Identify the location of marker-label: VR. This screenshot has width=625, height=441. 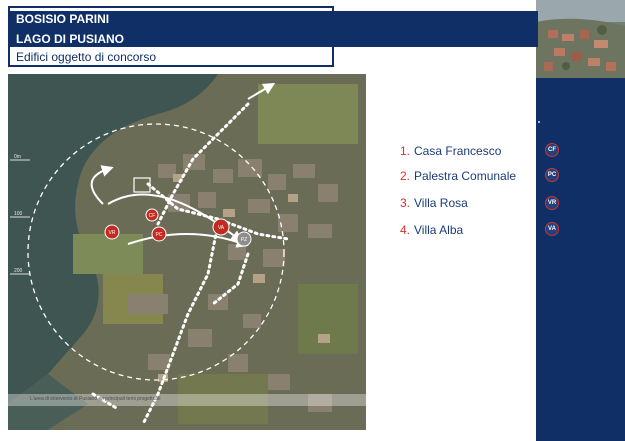
(112, 233).